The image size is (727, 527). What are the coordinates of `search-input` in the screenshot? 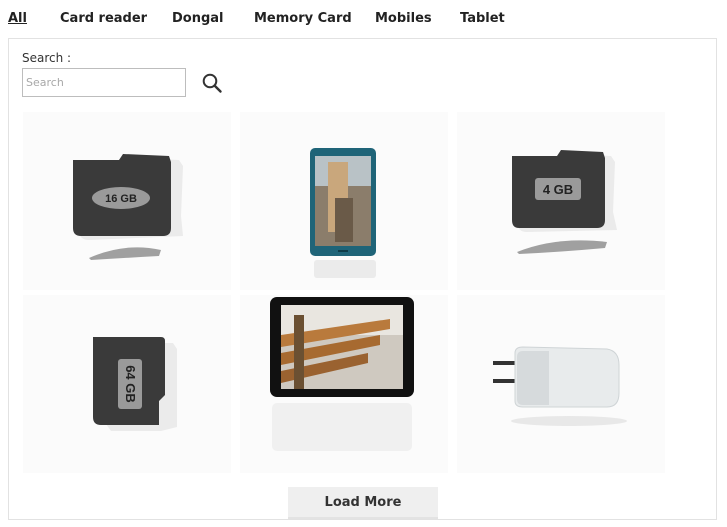 It's located at (104, 82).